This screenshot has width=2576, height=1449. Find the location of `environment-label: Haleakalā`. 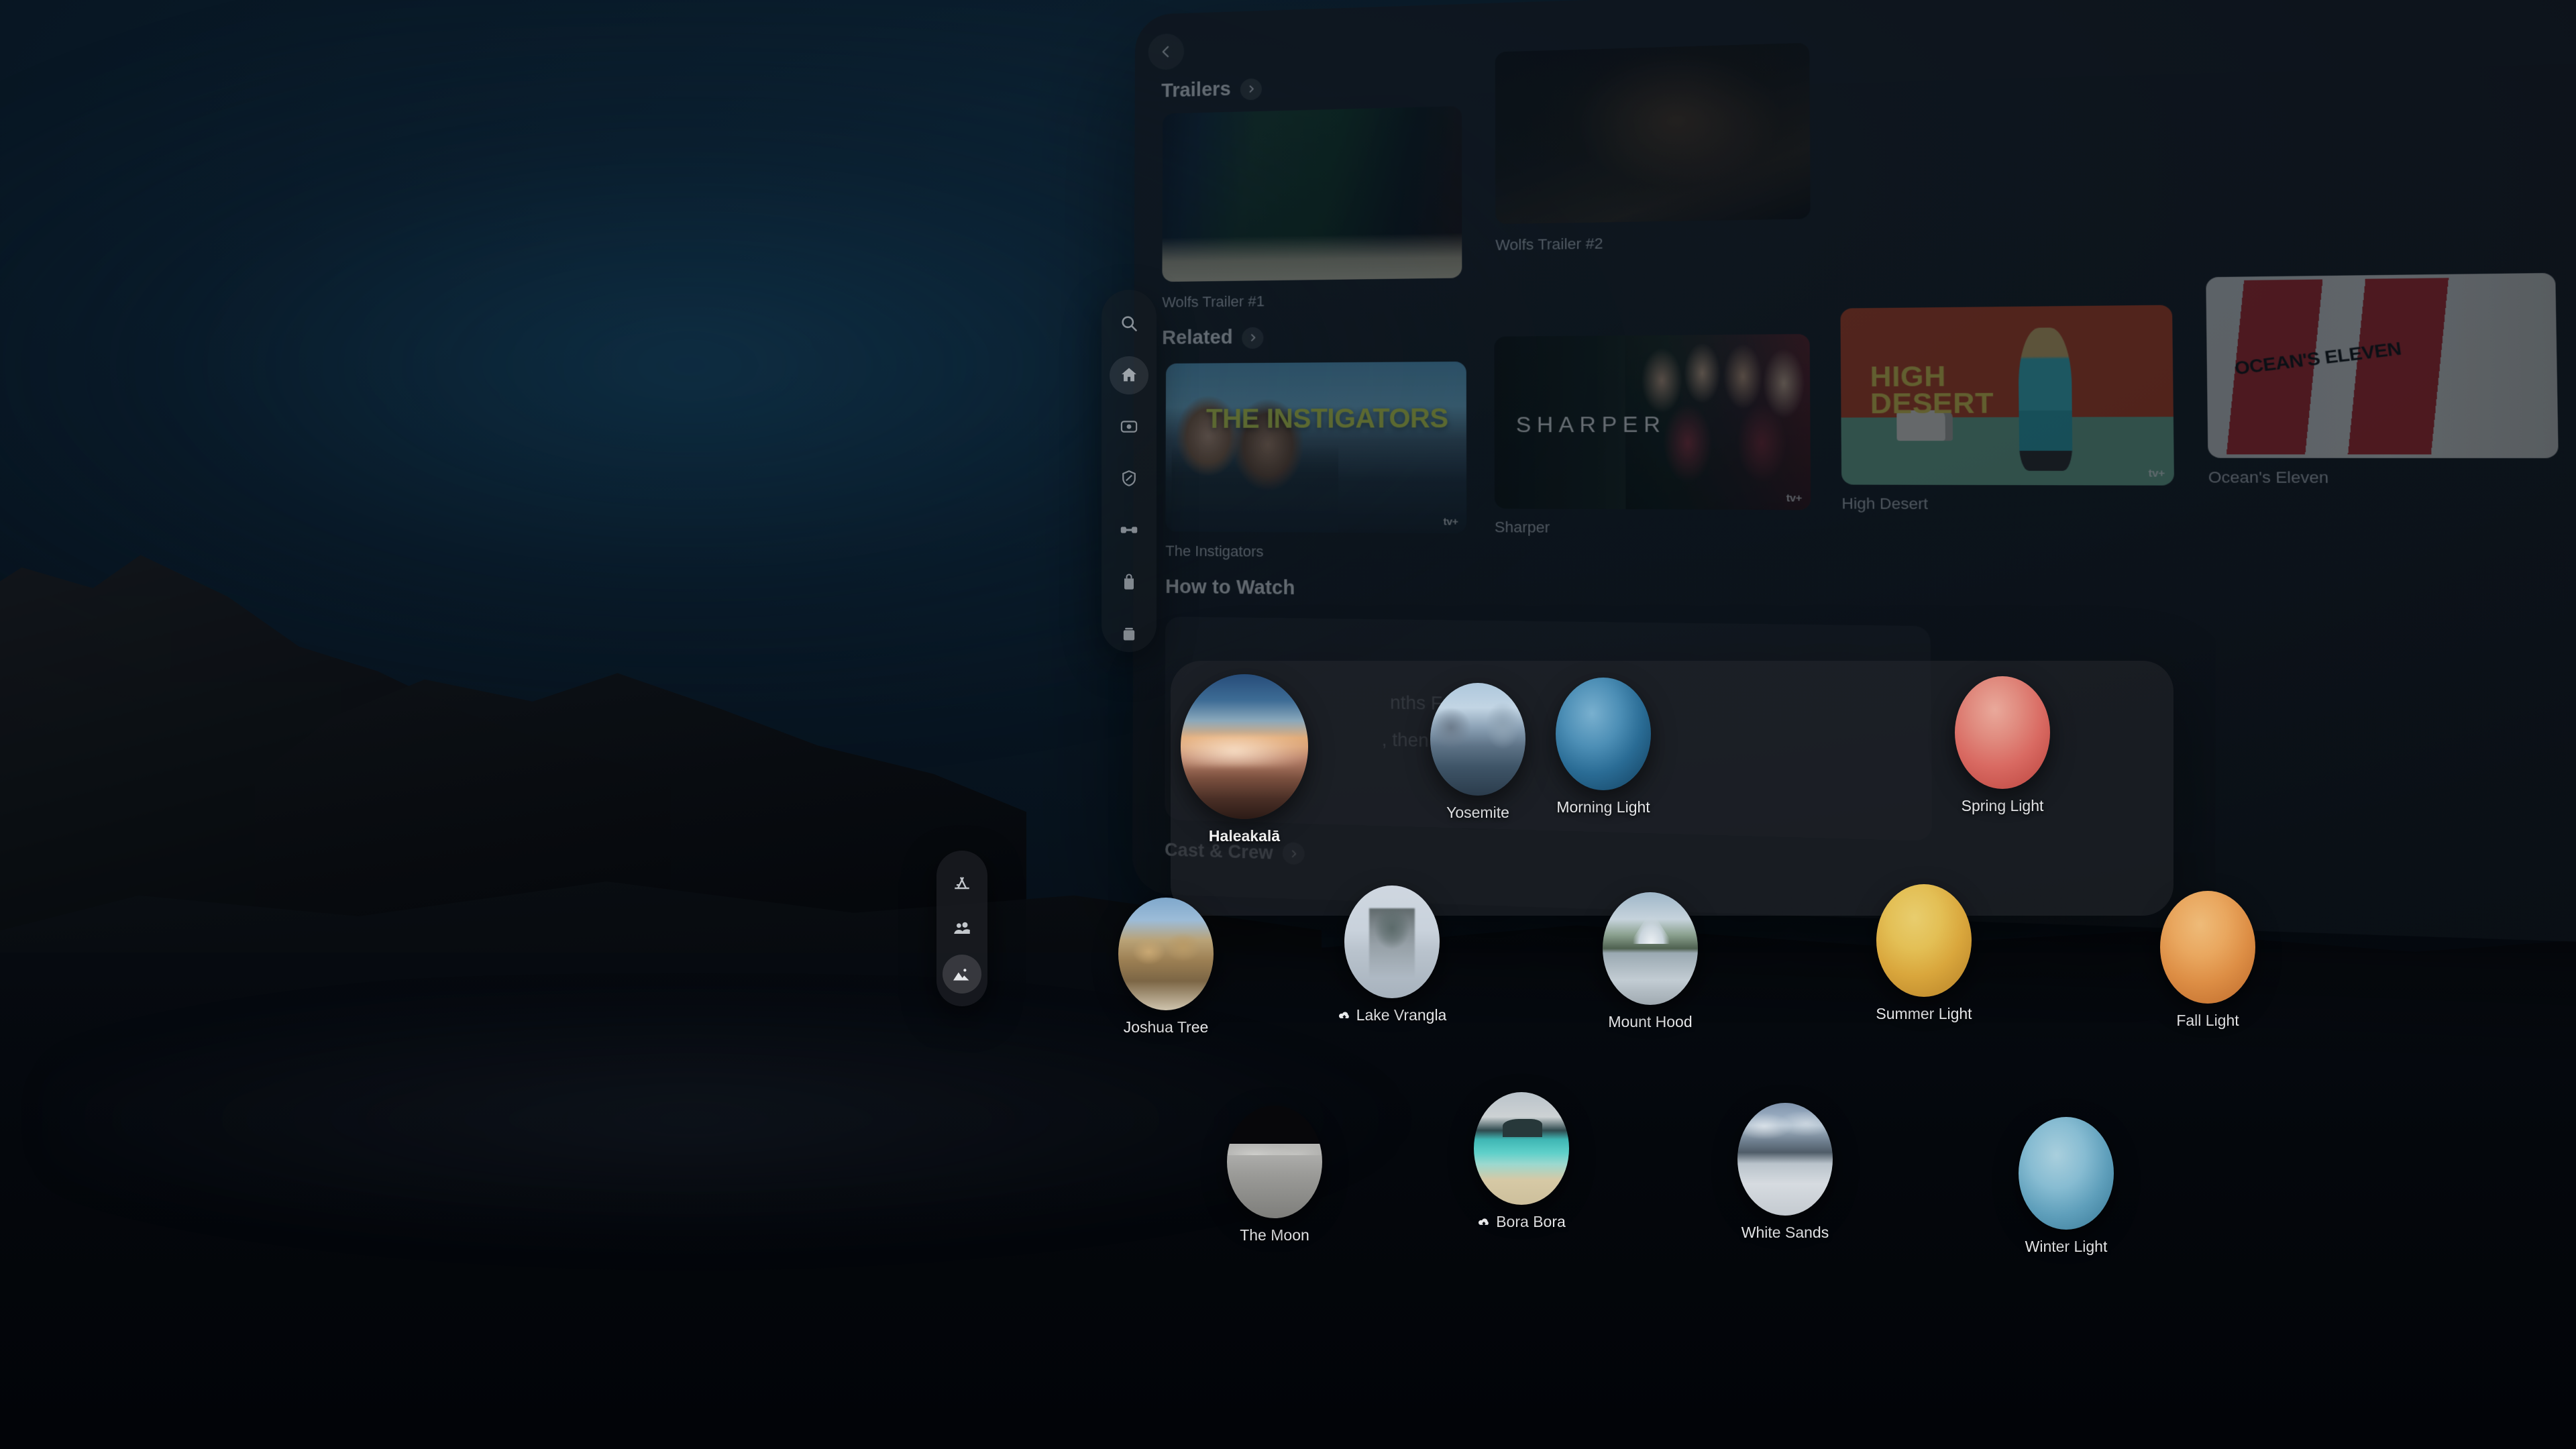

environment-label: Haleakalā is located at coordinates (1244, 836).